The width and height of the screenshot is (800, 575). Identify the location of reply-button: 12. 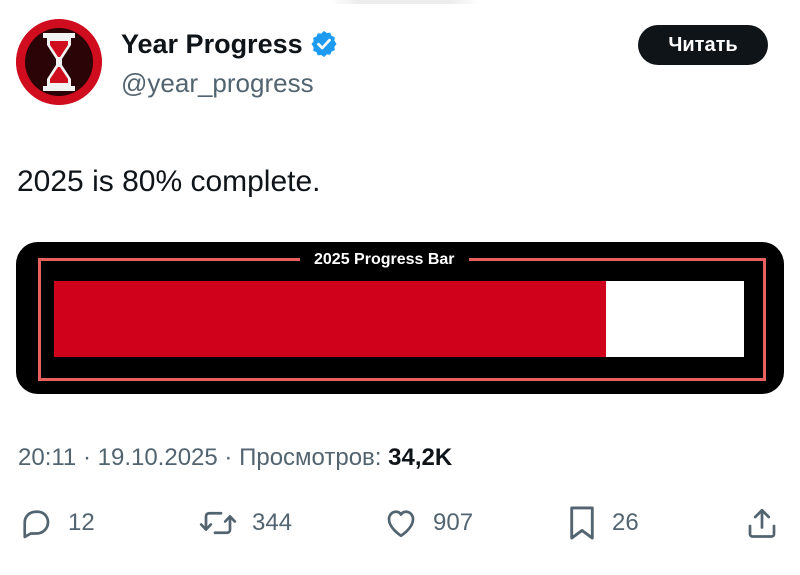
(56, 523).